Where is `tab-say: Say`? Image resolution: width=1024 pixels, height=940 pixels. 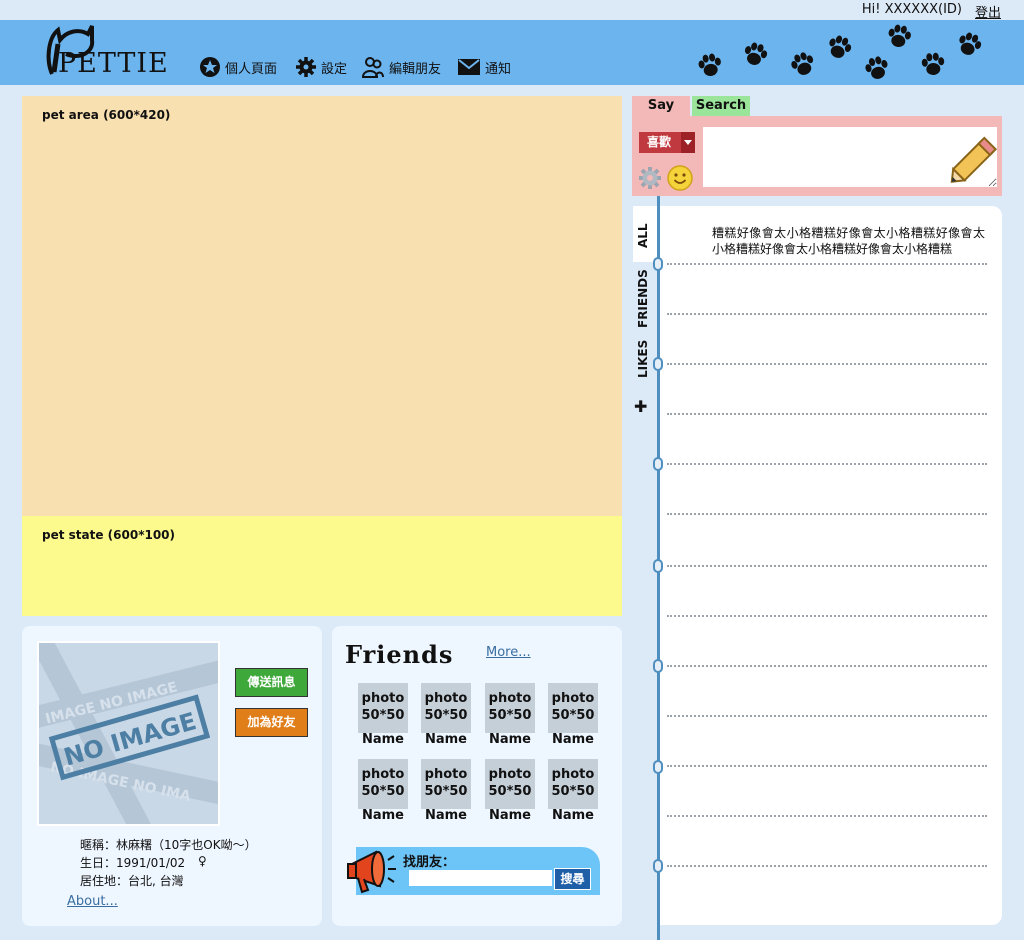 tab-say: Say is located at coordinates (661, 106).